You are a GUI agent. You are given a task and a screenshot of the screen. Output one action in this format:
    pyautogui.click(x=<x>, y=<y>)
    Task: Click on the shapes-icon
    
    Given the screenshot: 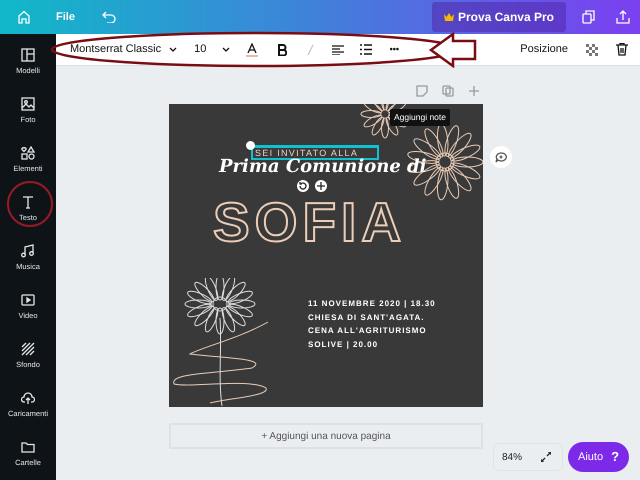 What is the action you would take?
    pyautogui.click(x=28, y=153)
    